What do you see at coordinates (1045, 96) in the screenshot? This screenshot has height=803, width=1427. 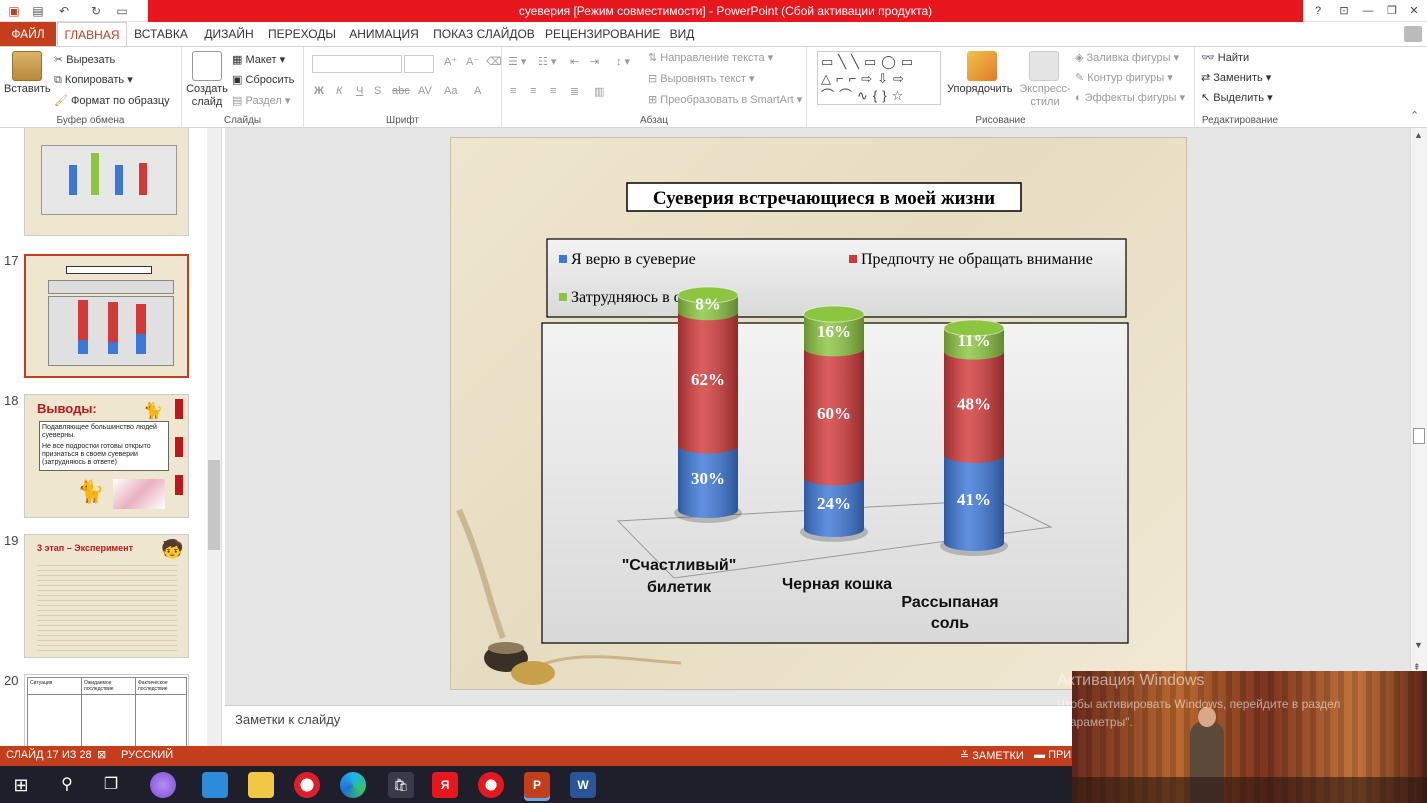 I see `quick-styles-button: Экспресс-стили` at bounding box center [1045, 96].